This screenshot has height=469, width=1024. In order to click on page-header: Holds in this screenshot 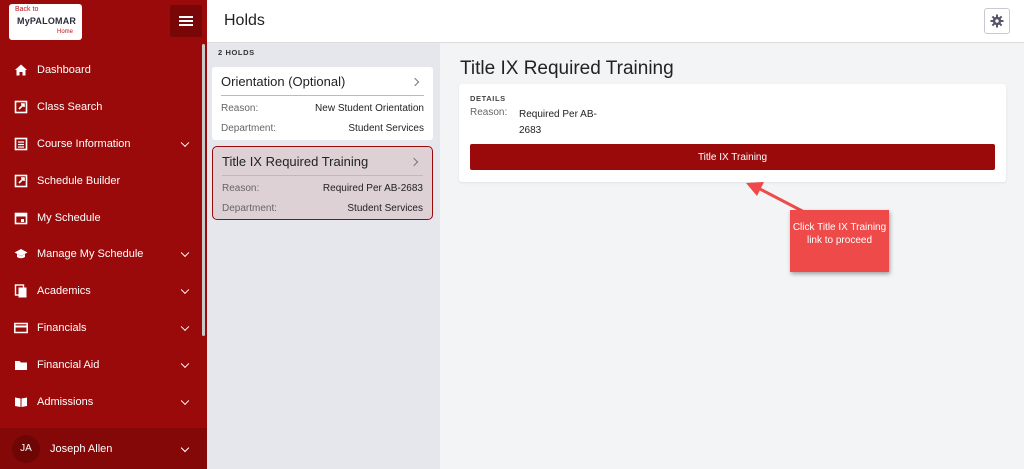, I will do `click(615, 21)`.